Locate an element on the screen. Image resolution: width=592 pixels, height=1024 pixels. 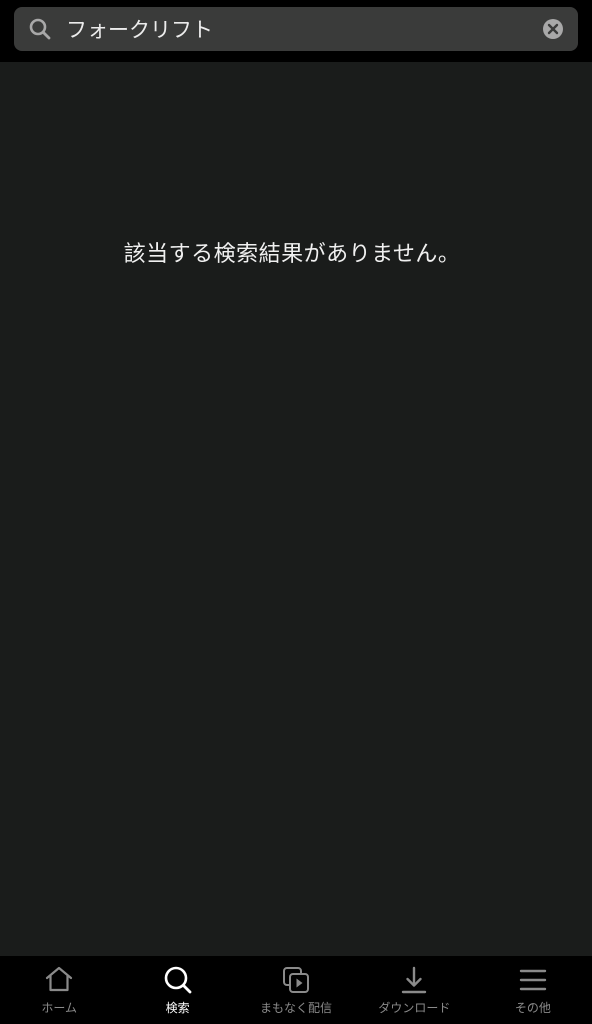
bottom-tab-bar: ホーム 検索 まもなく配信 ダウンロード その他 is located at coordinates (296, 990).